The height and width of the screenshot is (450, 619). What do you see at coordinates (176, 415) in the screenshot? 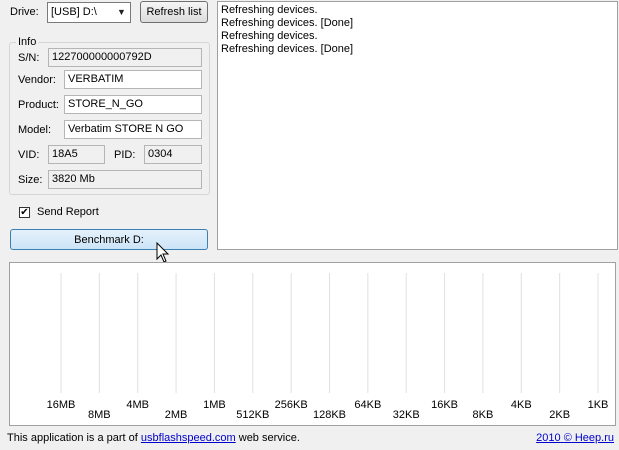
I see `chart-x-tick-label: 2MB` at bounding box center [176, 415].